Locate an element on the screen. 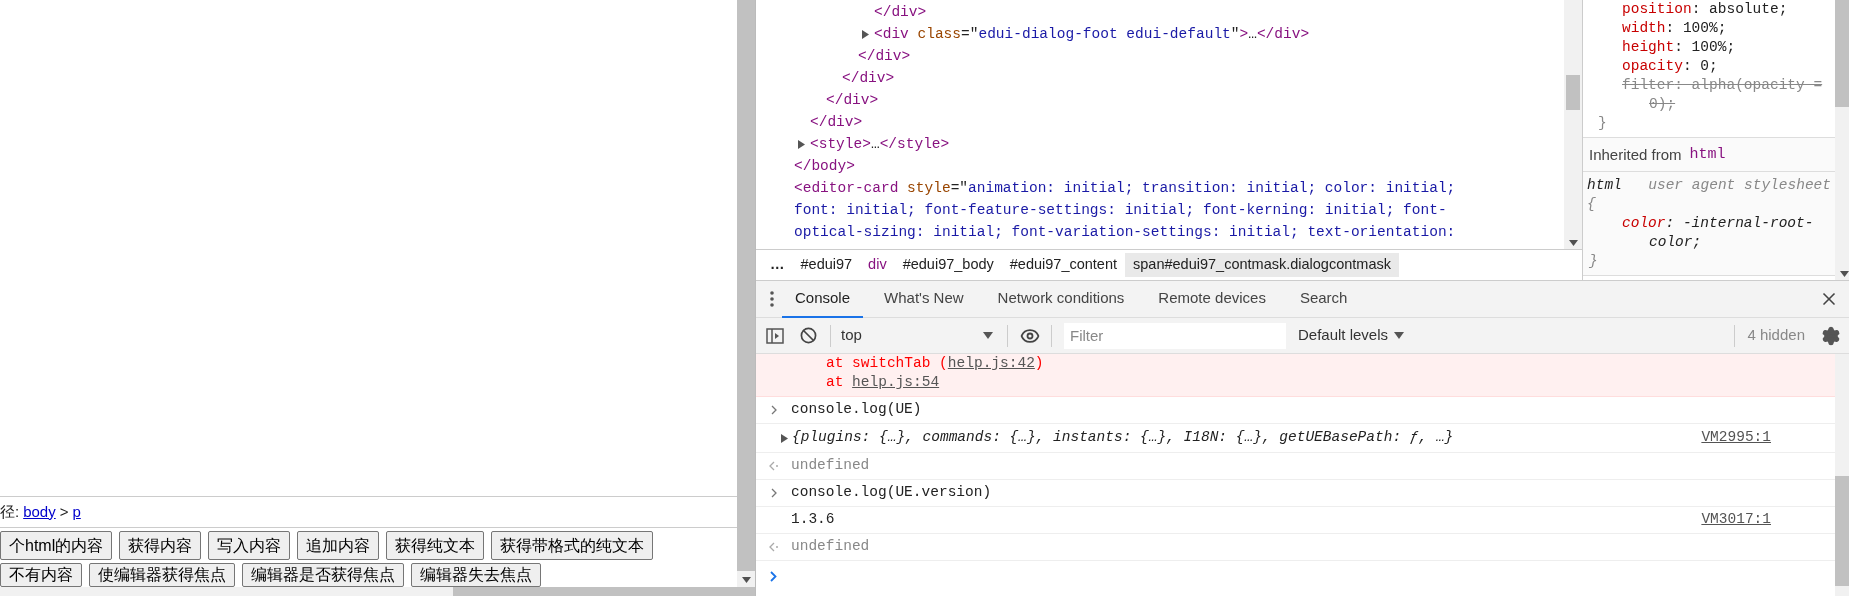 This screenshot has height=596, width=1849. dom-node-line: </body> is located at coordinates (1139, 166).